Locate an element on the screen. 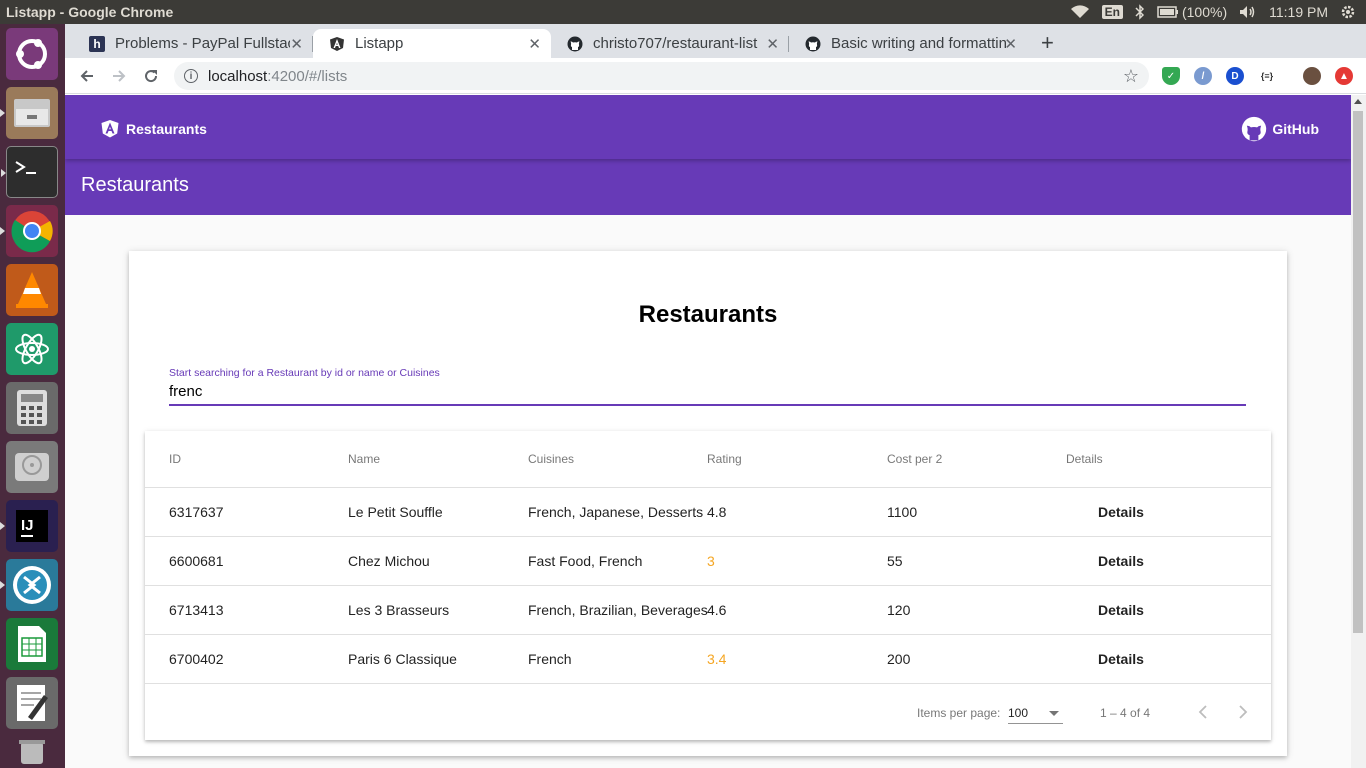 This screenshot has width=1366, height=768. cell-cost: 55 is located at coordinates (895, 561).